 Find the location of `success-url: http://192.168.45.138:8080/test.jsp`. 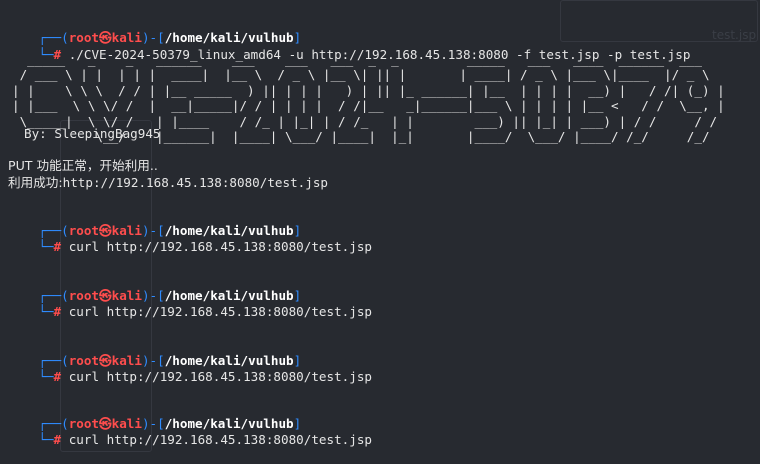

success-url: http://192.168.45.138:8080/test.jsp is located at coordinates (195, 182).